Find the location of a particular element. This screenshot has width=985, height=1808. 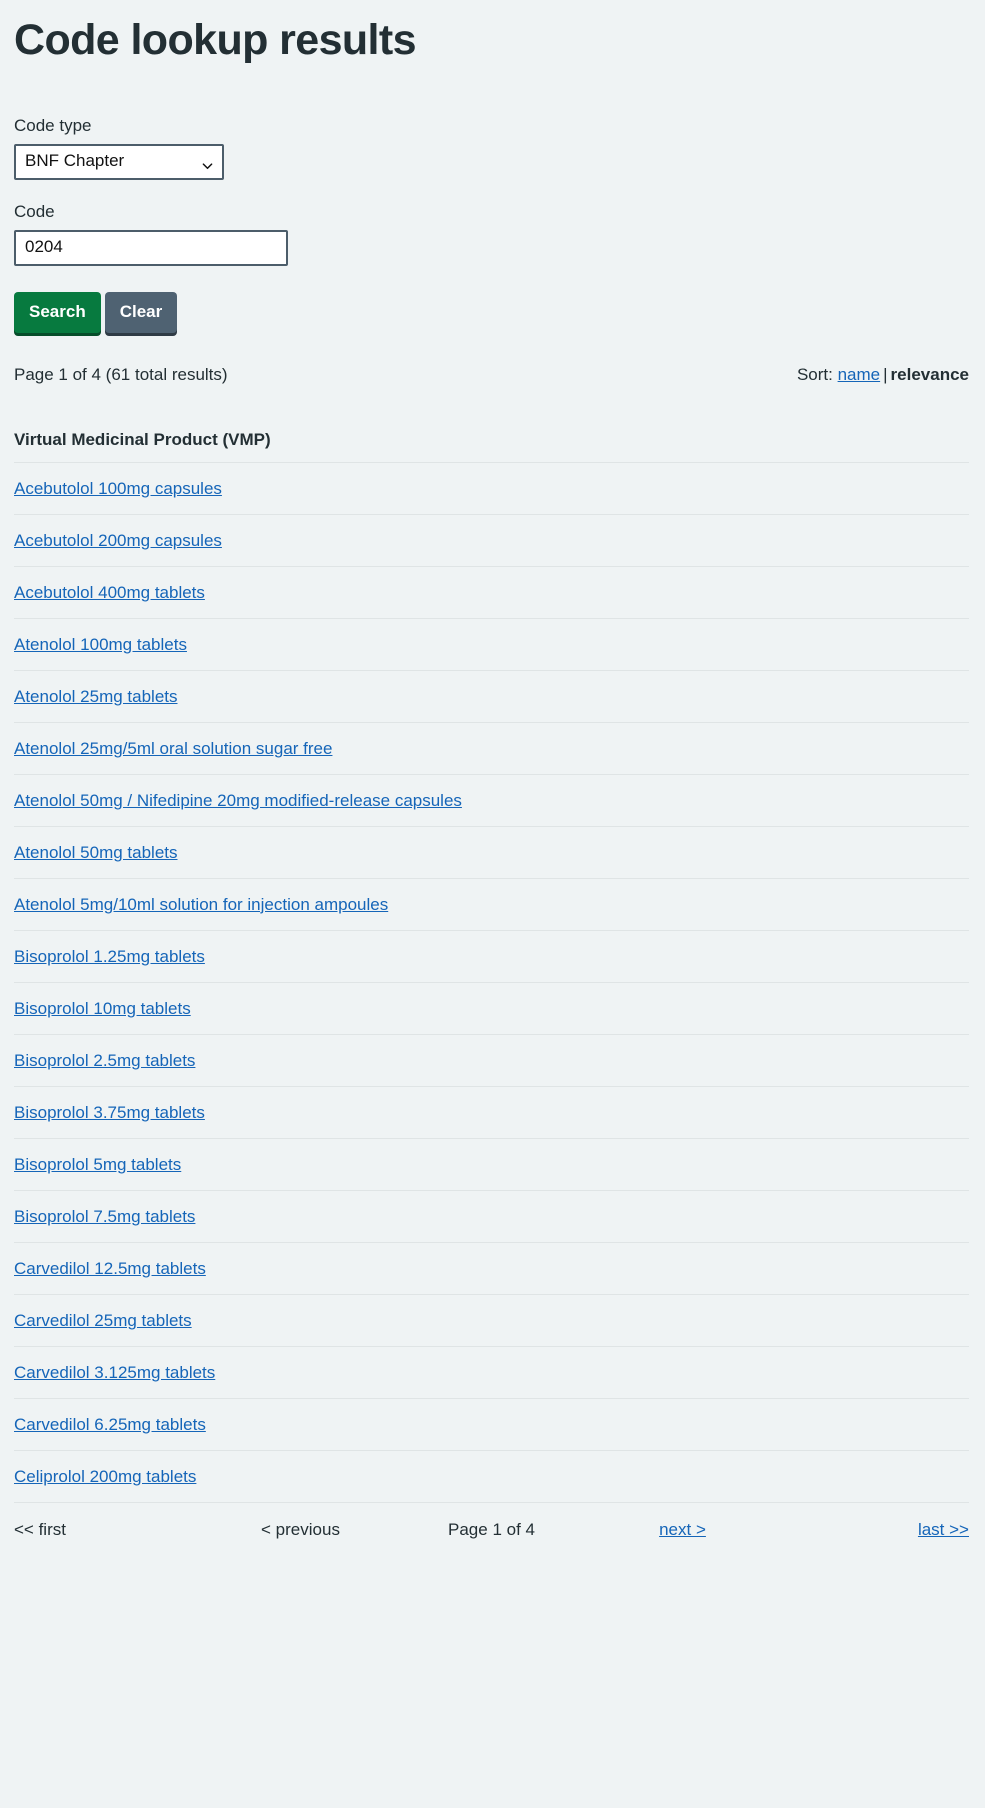

result-link: Bisoprolol 5mg tablets is located at coordinates (491, 1164).